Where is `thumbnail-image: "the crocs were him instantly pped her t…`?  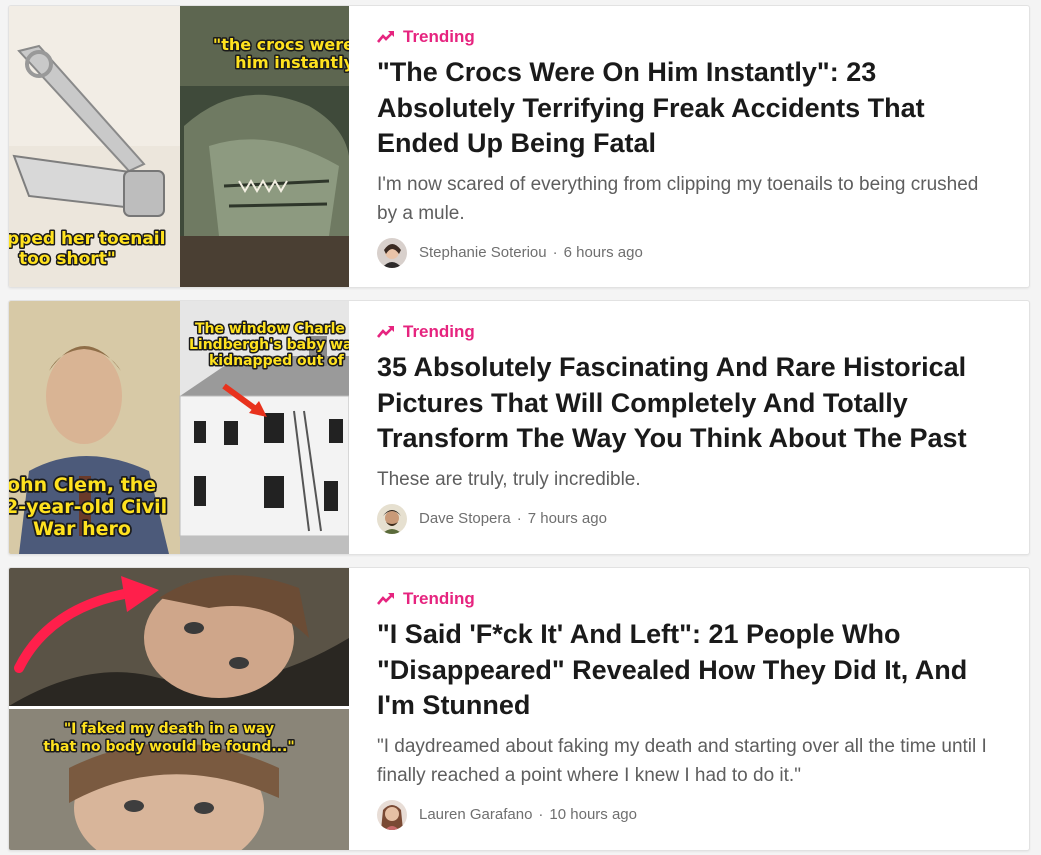 thumbnail-image: "the crocs were him instantly pped her t… is located at coordinates (179, 146).